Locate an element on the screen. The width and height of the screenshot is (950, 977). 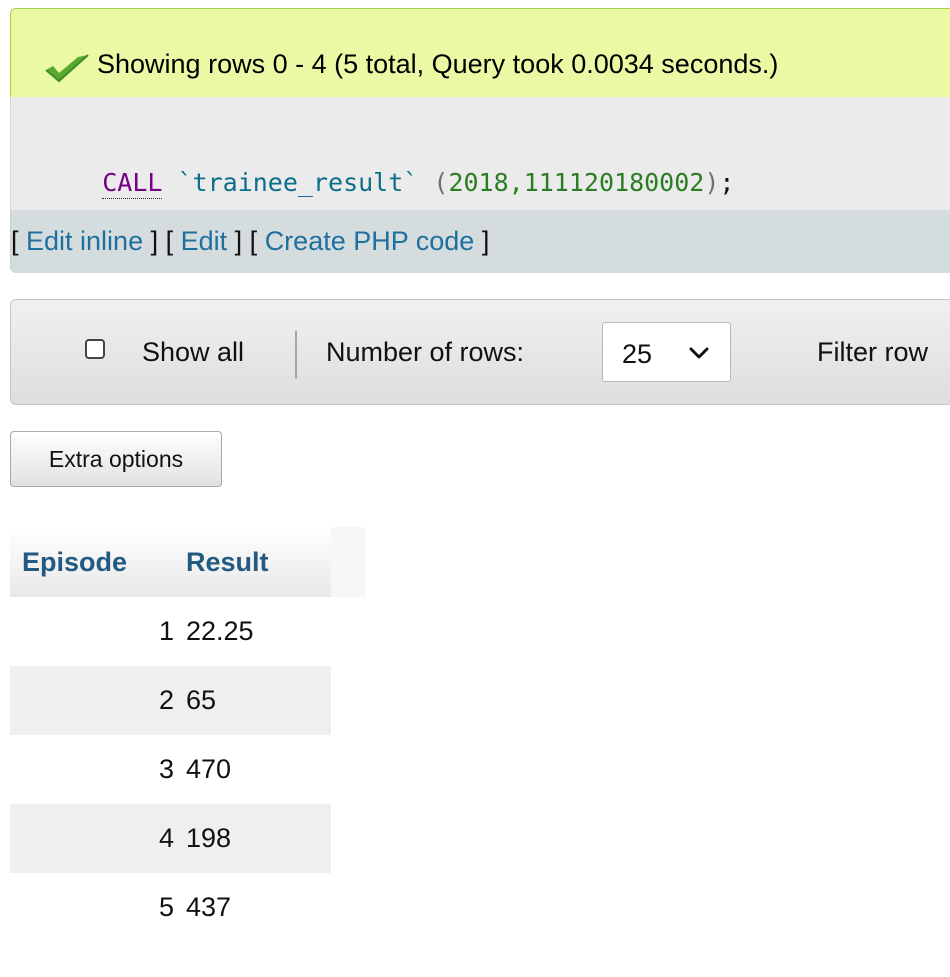
table-row: 2 65 is located at coordinates (187, 700).